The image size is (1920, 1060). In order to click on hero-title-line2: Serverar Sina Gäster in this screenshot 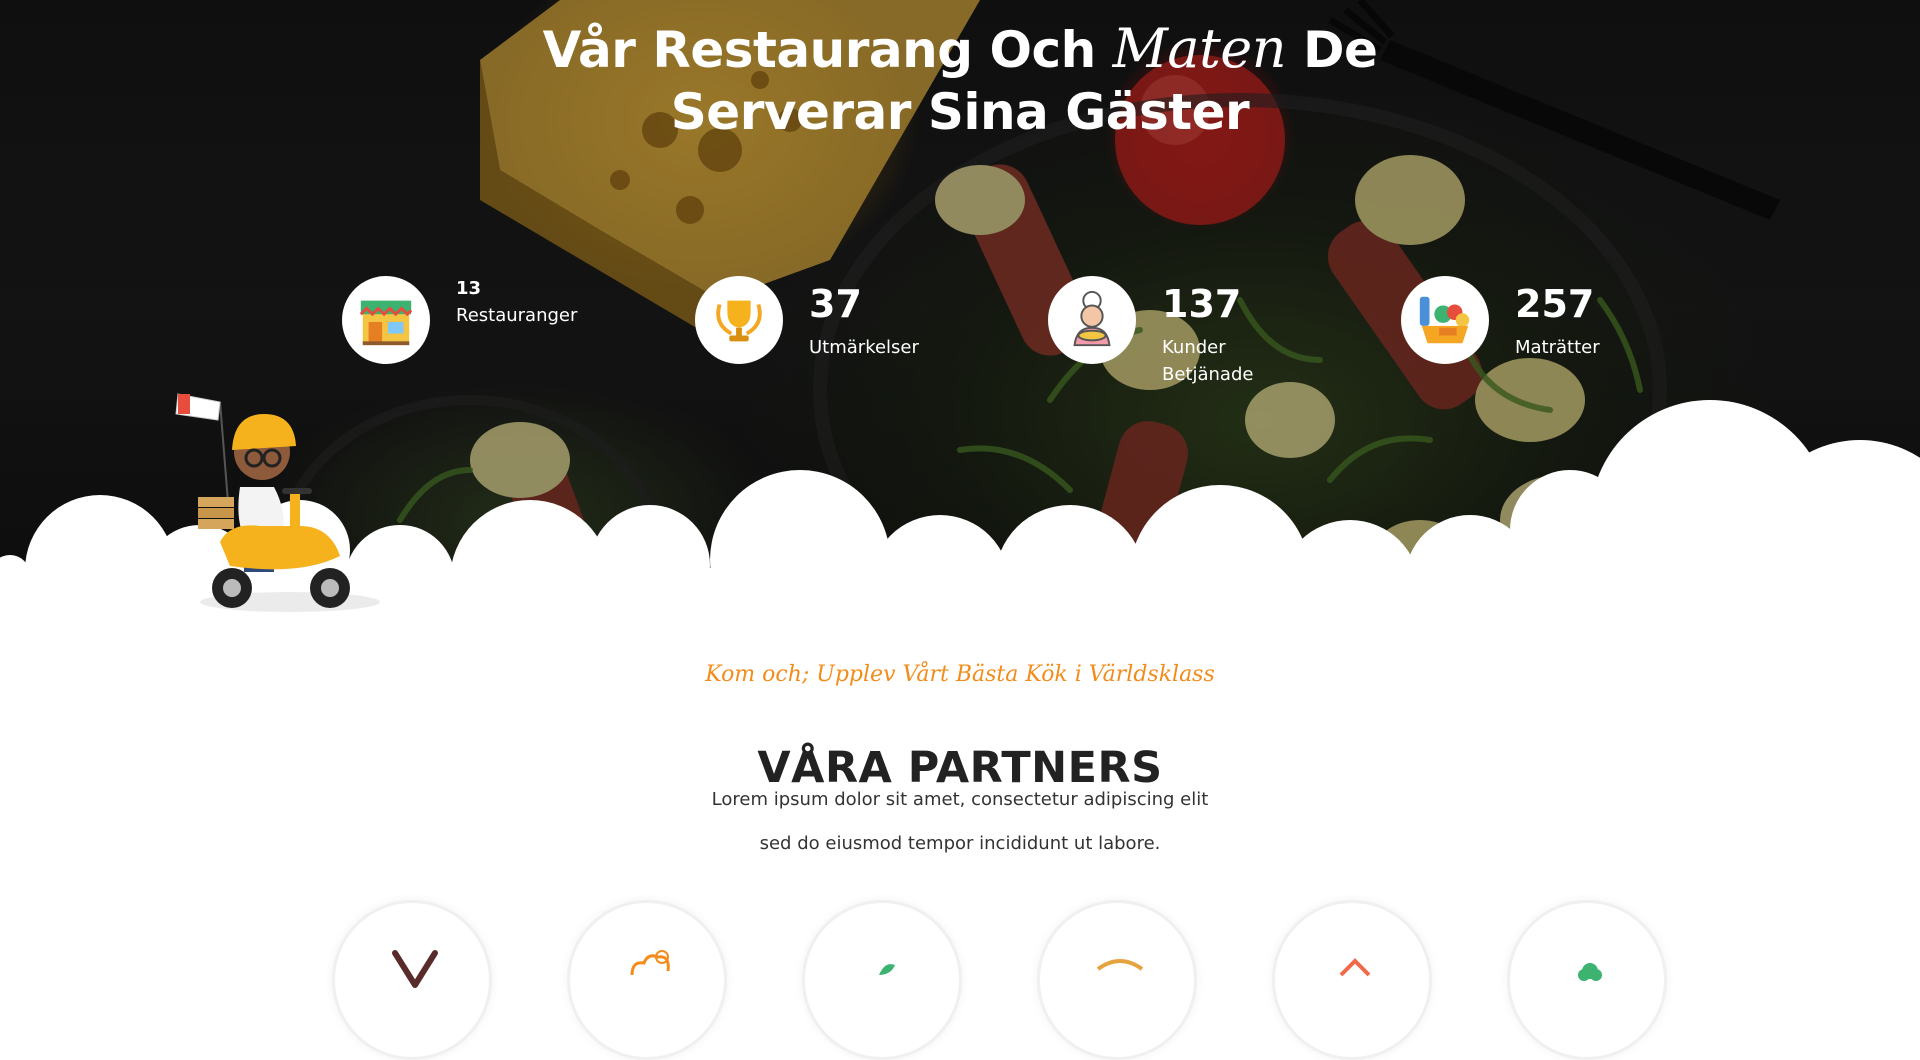, I will do `click(960, 111)`.